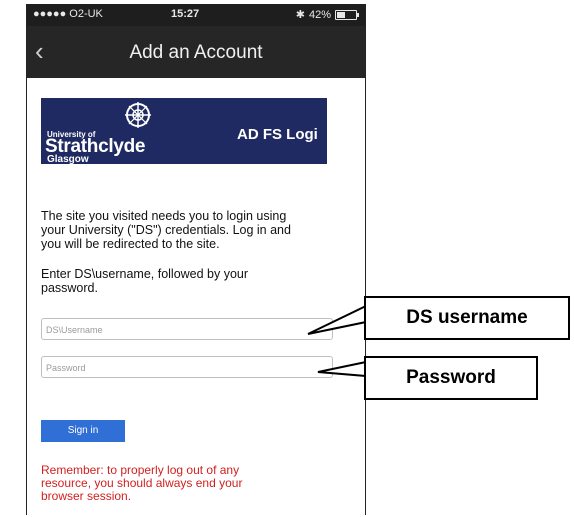 The width and height of the screenshot is (574, 517). Describe the element at coordinates (185, 14) in the screenshot. I see `clock: 15:27` at that location.